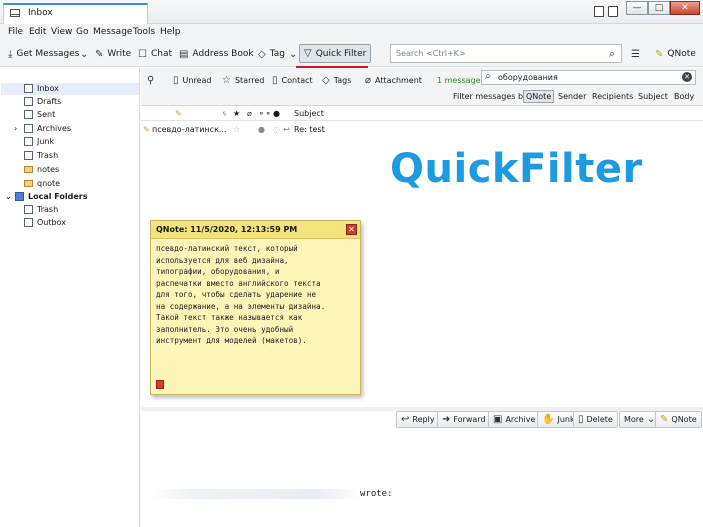 The width and height of the screenshot is (703, 527). I want to click on quick-filter-search-input: ⌕ оборудования ✕, so click(588, 77).